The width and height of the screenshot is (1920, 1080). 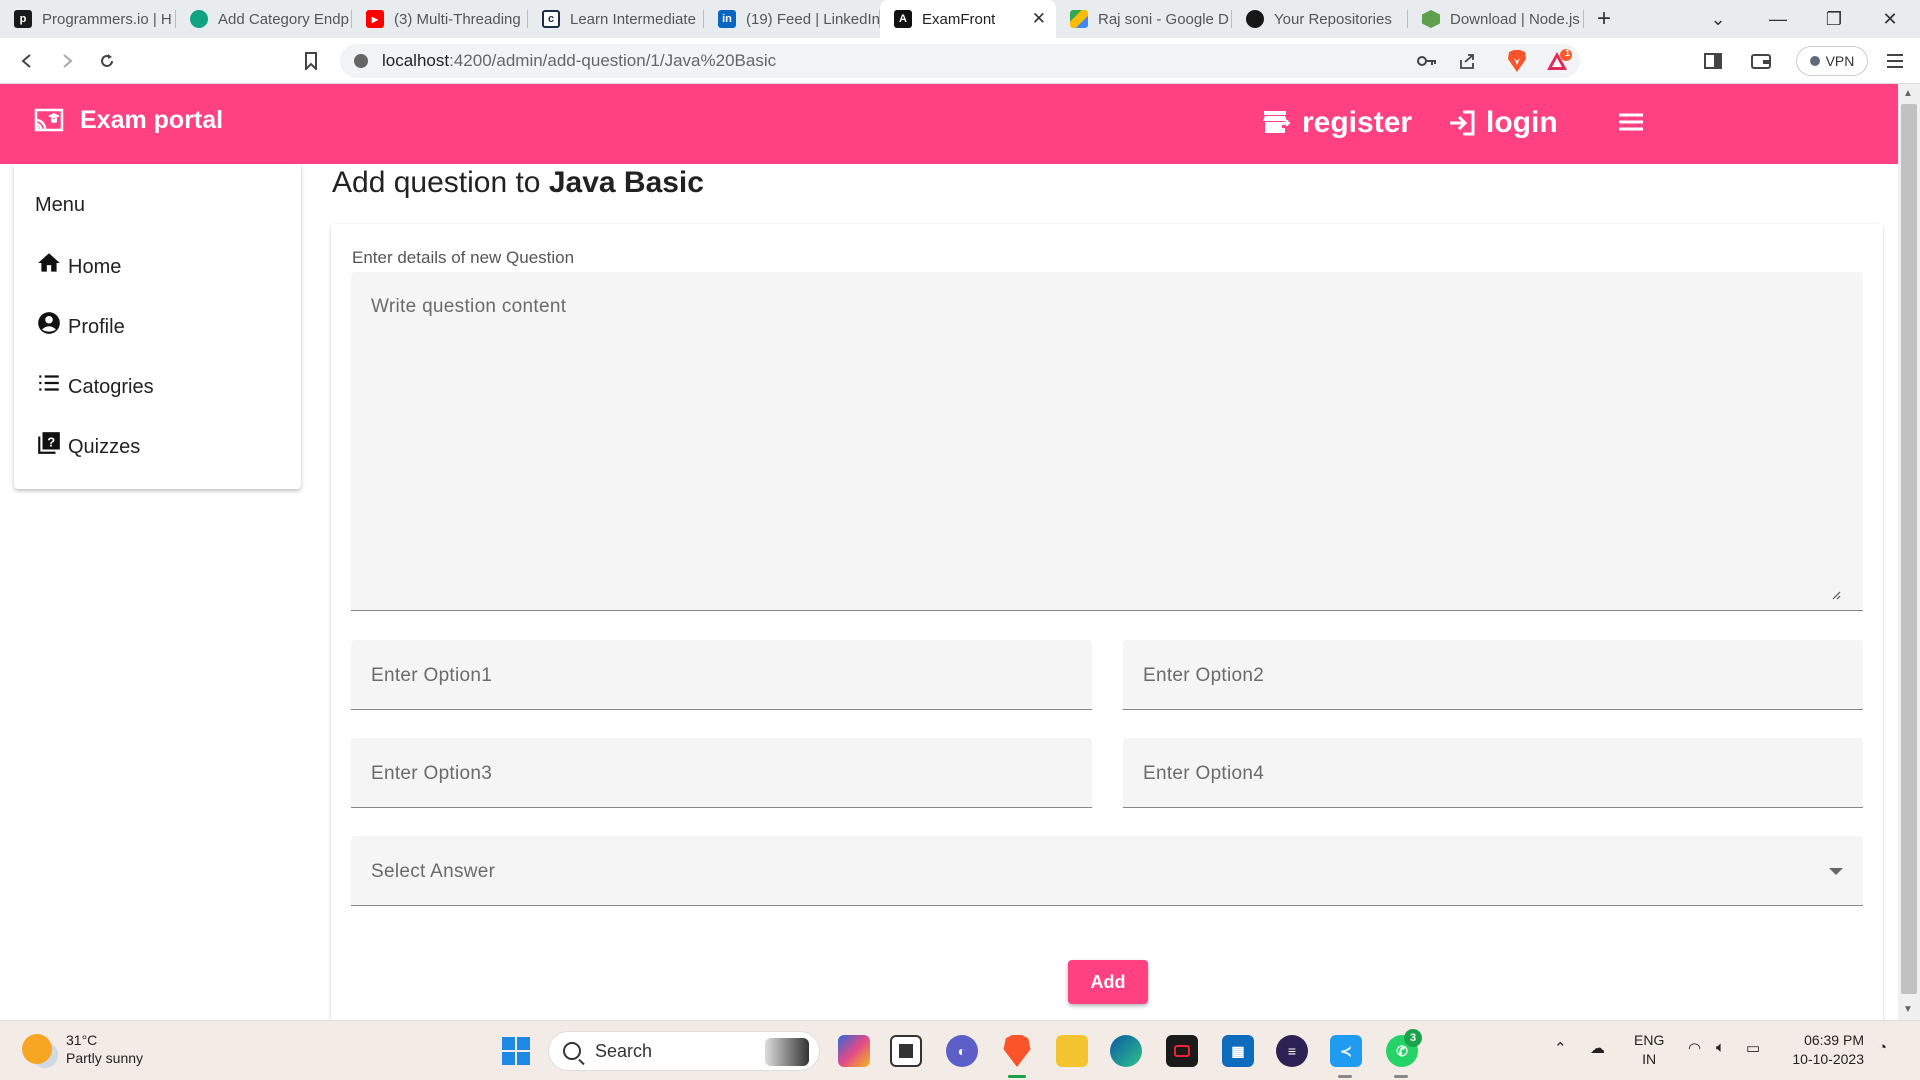 What do you see at coordinates (111, 387) in the screenshot?
I see `sidebar-item-label: Catogries` at bounding box center [111, 387].